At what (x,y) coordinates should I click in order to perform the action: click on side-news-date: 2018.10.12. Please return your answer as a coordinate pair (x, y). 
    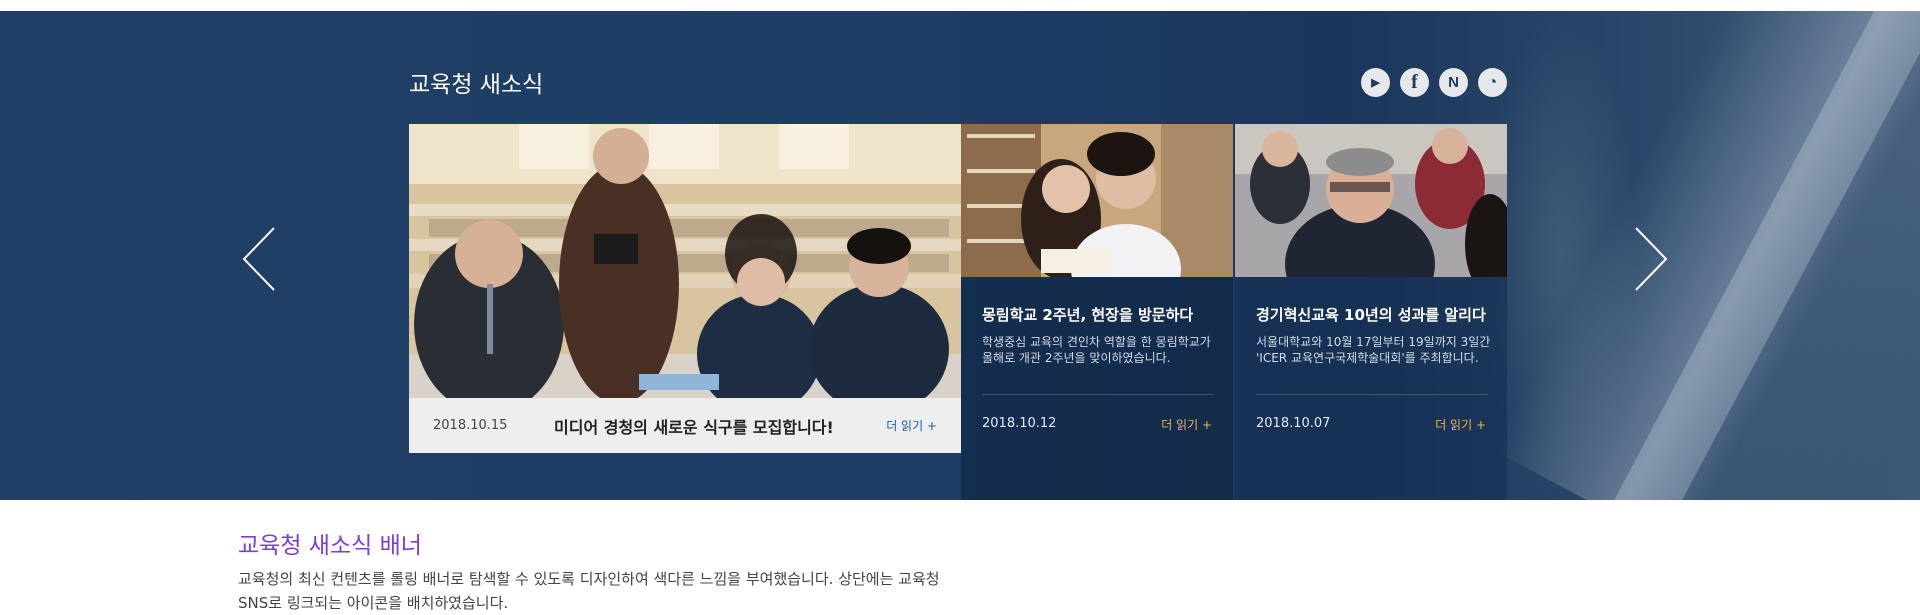
    Looking at the image, I should click on (1019, 423).